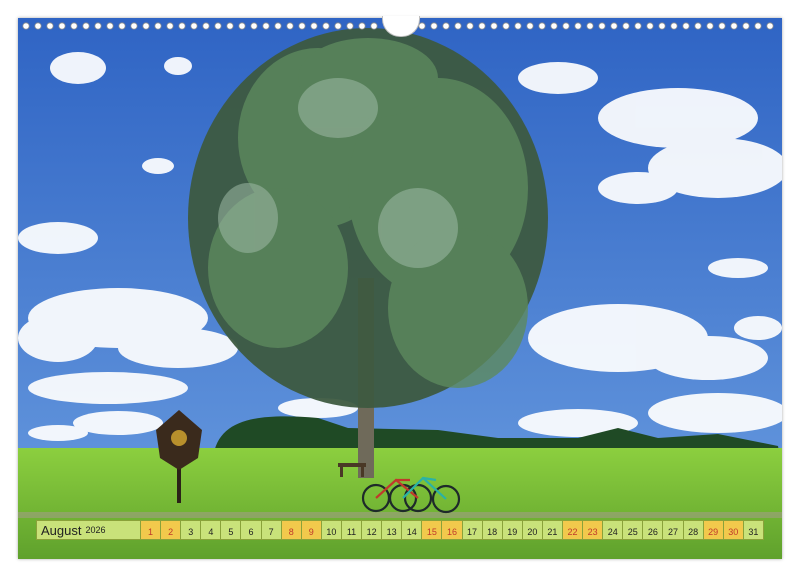 This screenshot has width=800, height=577. What do you see at coordinates (331, 530) in the screenshot?
I see `day-cell: 10` at bounding box center [331, 530].